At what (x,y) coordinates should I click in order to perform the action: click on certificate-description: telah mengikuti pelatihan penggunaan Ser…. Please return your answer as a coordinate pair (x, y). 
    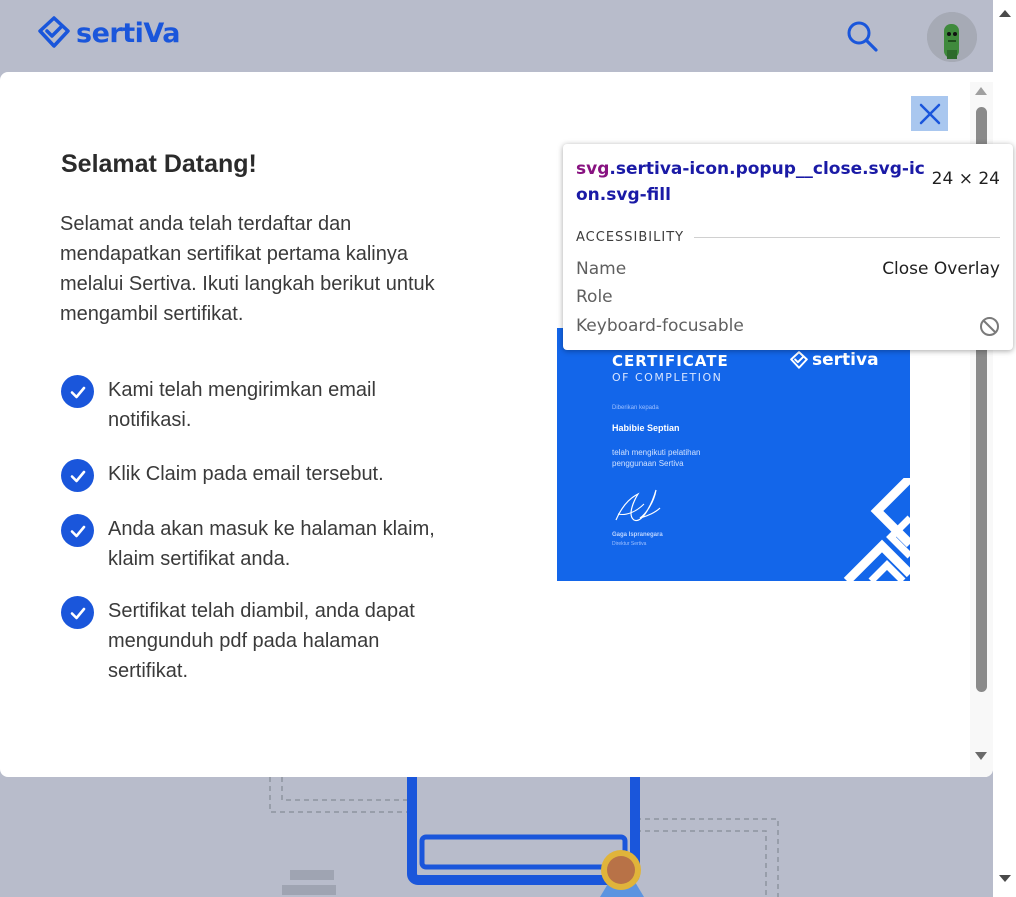
    Looking at the image, I should click on (656, 458).